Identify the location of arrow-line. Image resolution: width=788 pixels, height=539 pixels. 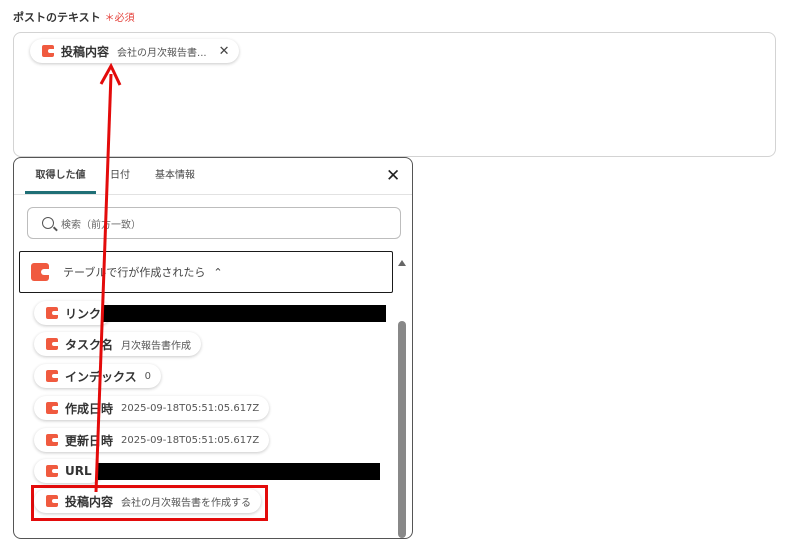
(103, 283).